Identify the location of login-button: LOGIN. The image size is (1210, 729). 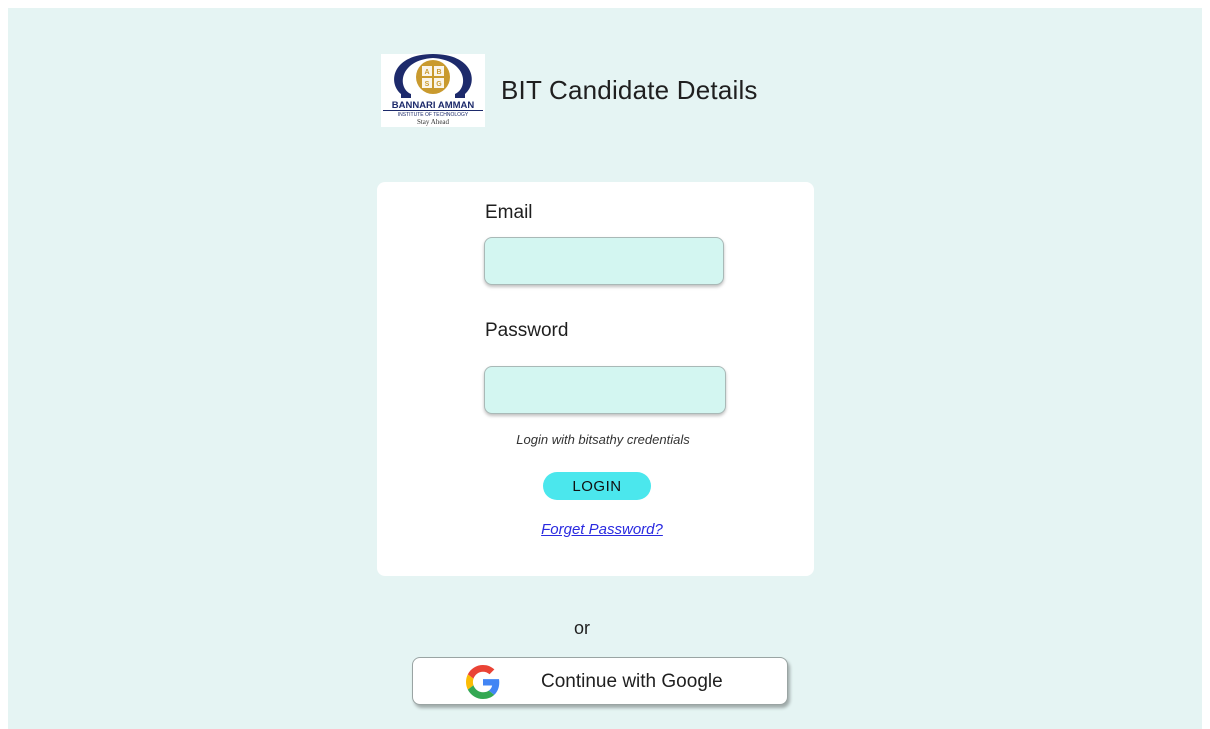
(597, 486).